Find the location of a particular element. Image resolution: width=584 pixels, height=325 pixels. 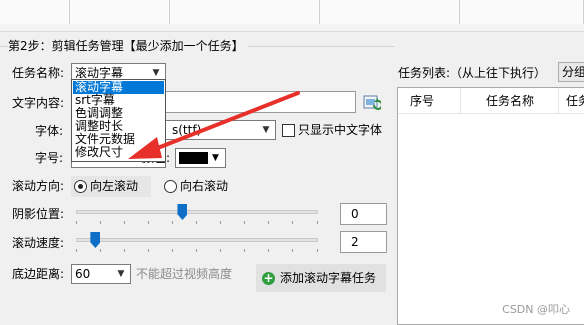

annotation-arrow is located at coordinates (214, 125).